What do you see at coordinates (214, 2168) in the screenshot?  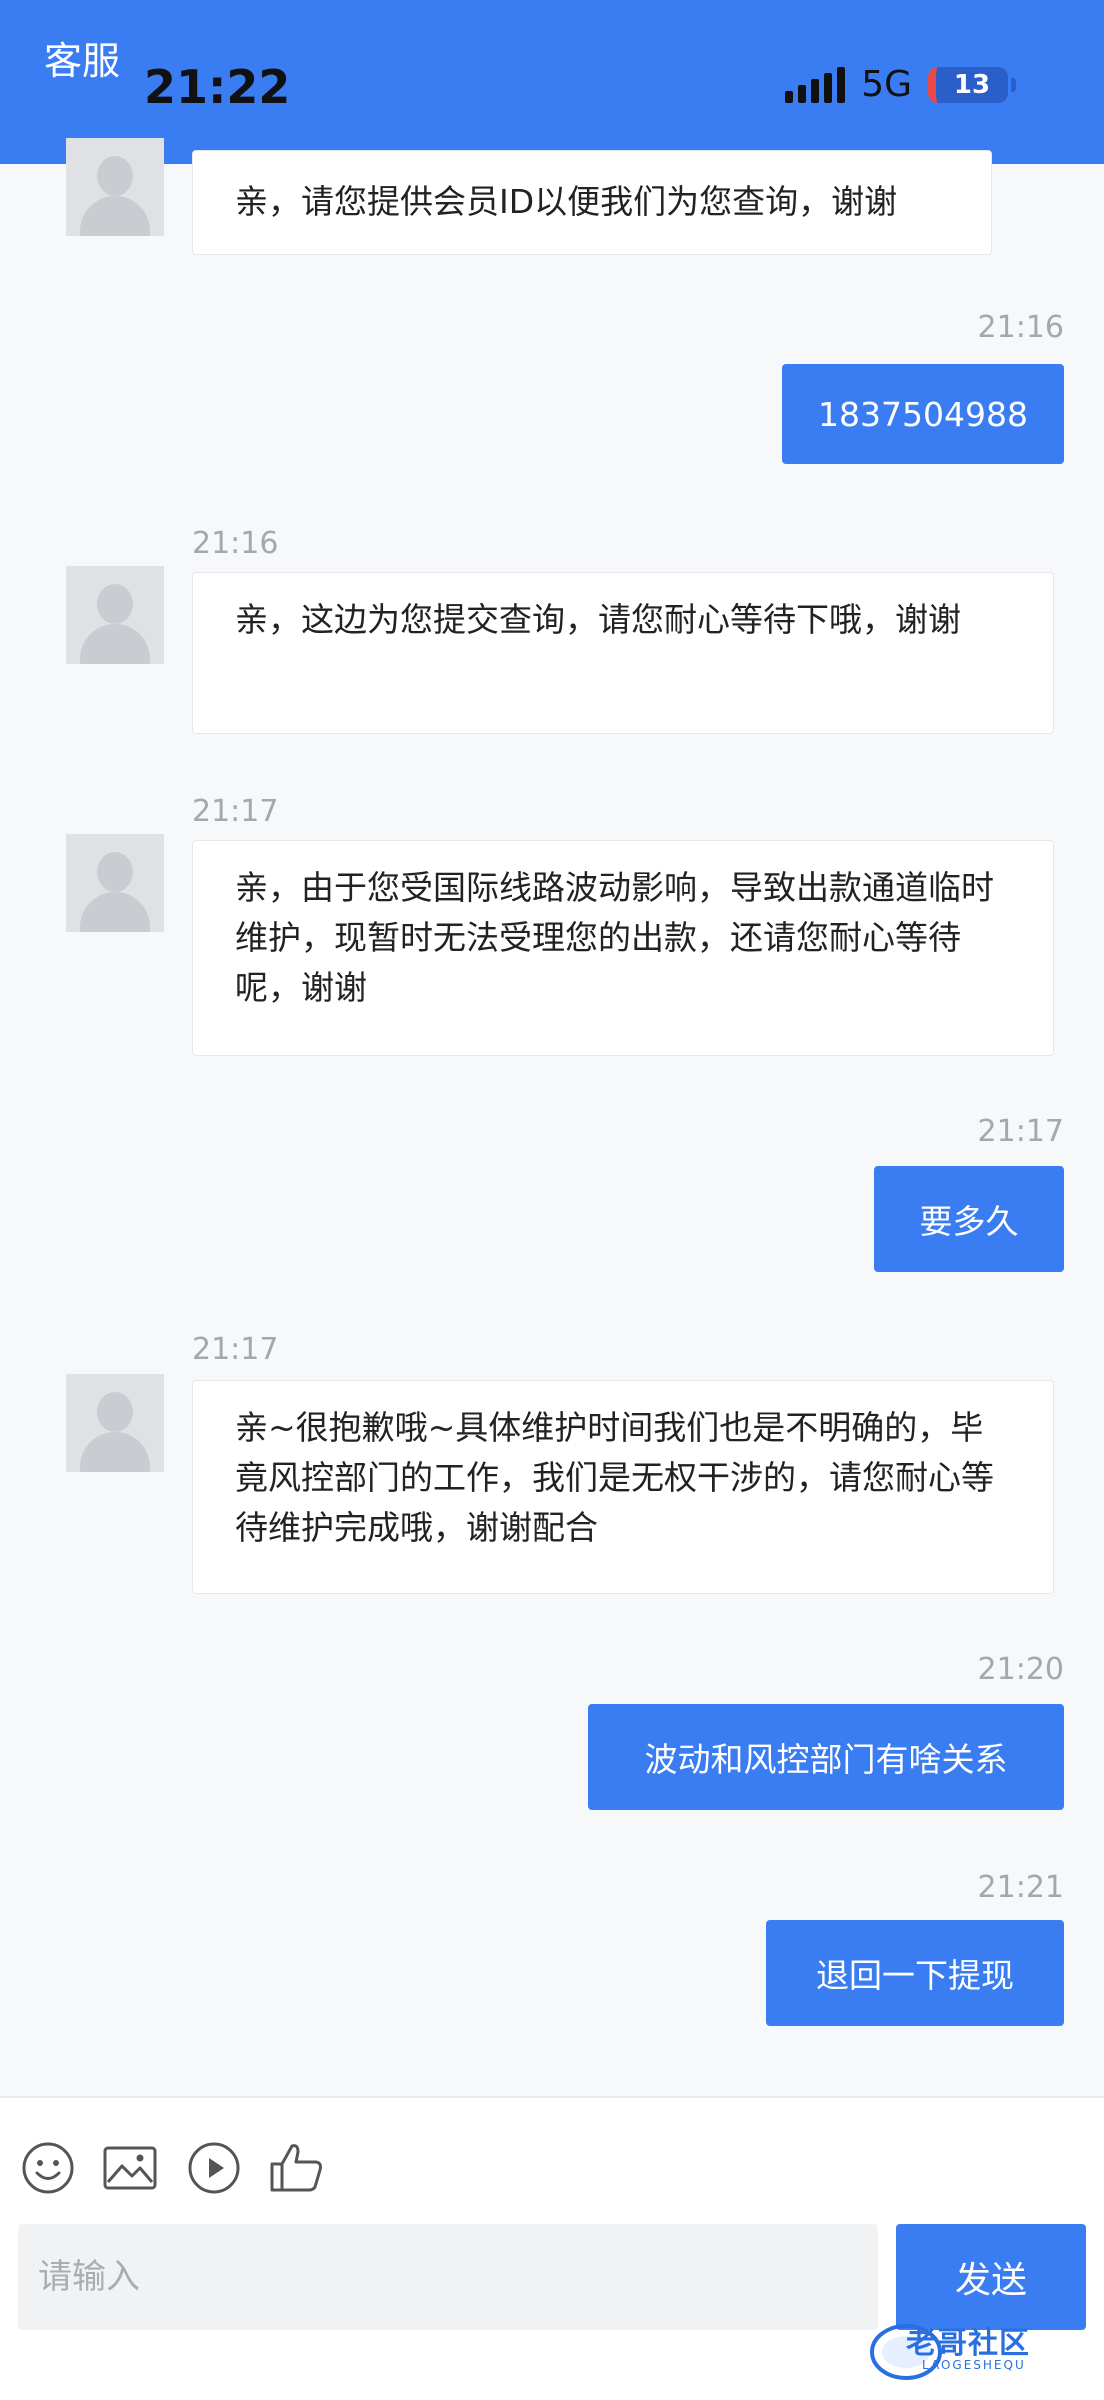 I see `play-icon` at bounding box center [214, 2168].